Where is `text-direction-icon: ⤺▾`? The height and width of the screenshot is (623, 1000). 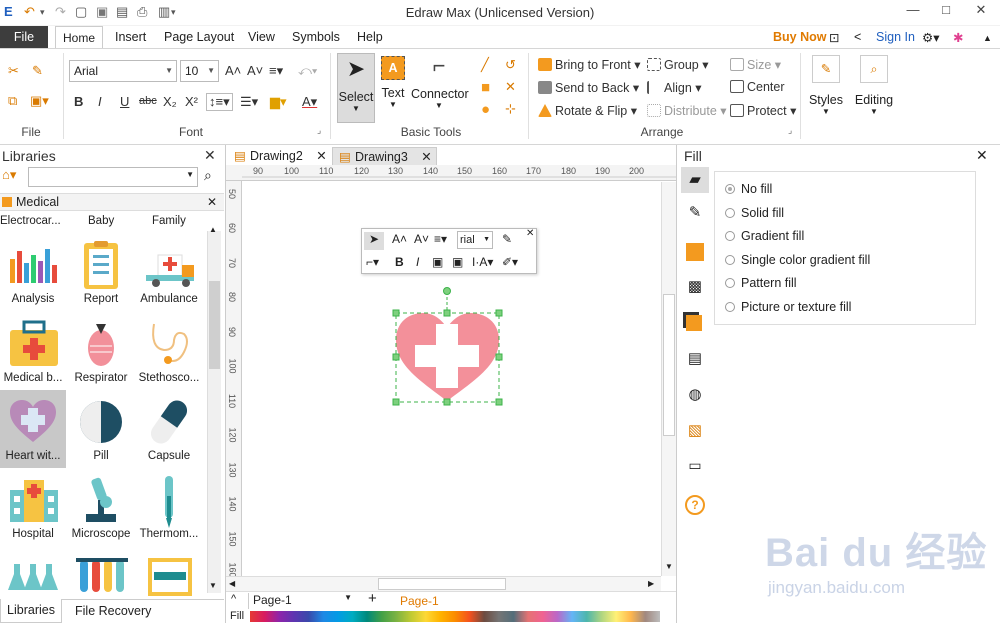
text-direction-icon: ⤺▾ is located at coordinates (307, 71).